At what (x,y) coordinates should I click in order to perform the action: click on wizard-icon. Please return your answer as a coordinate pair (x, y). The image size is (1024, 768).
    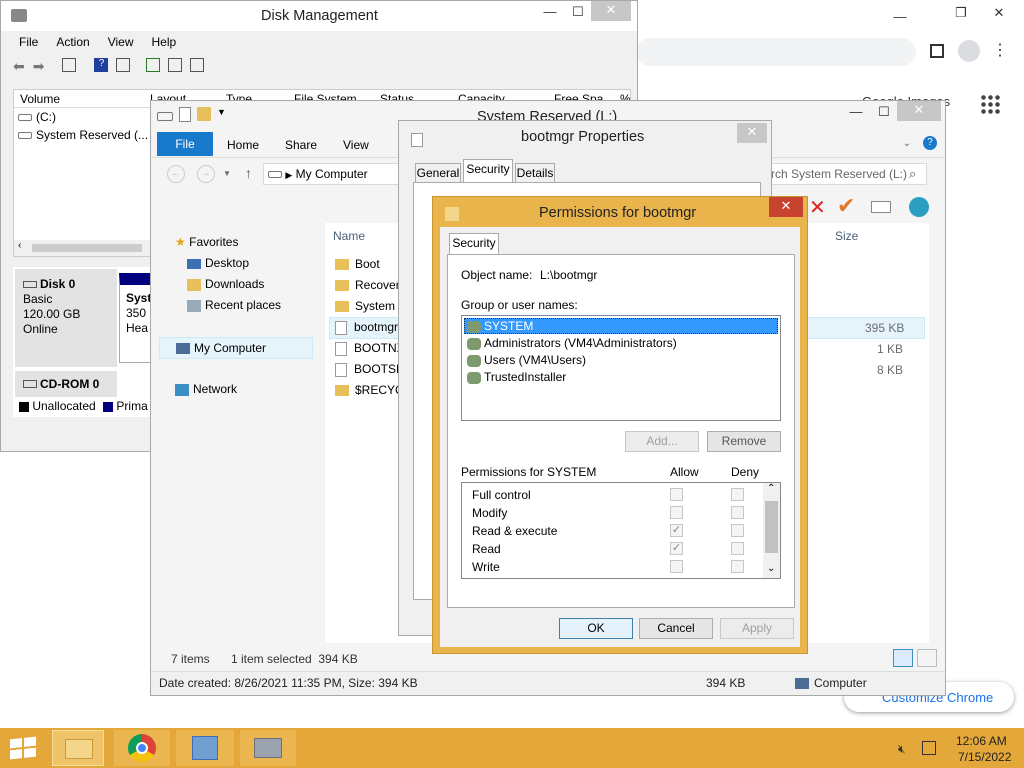
    Looking at the image, I should click on (197, 65).